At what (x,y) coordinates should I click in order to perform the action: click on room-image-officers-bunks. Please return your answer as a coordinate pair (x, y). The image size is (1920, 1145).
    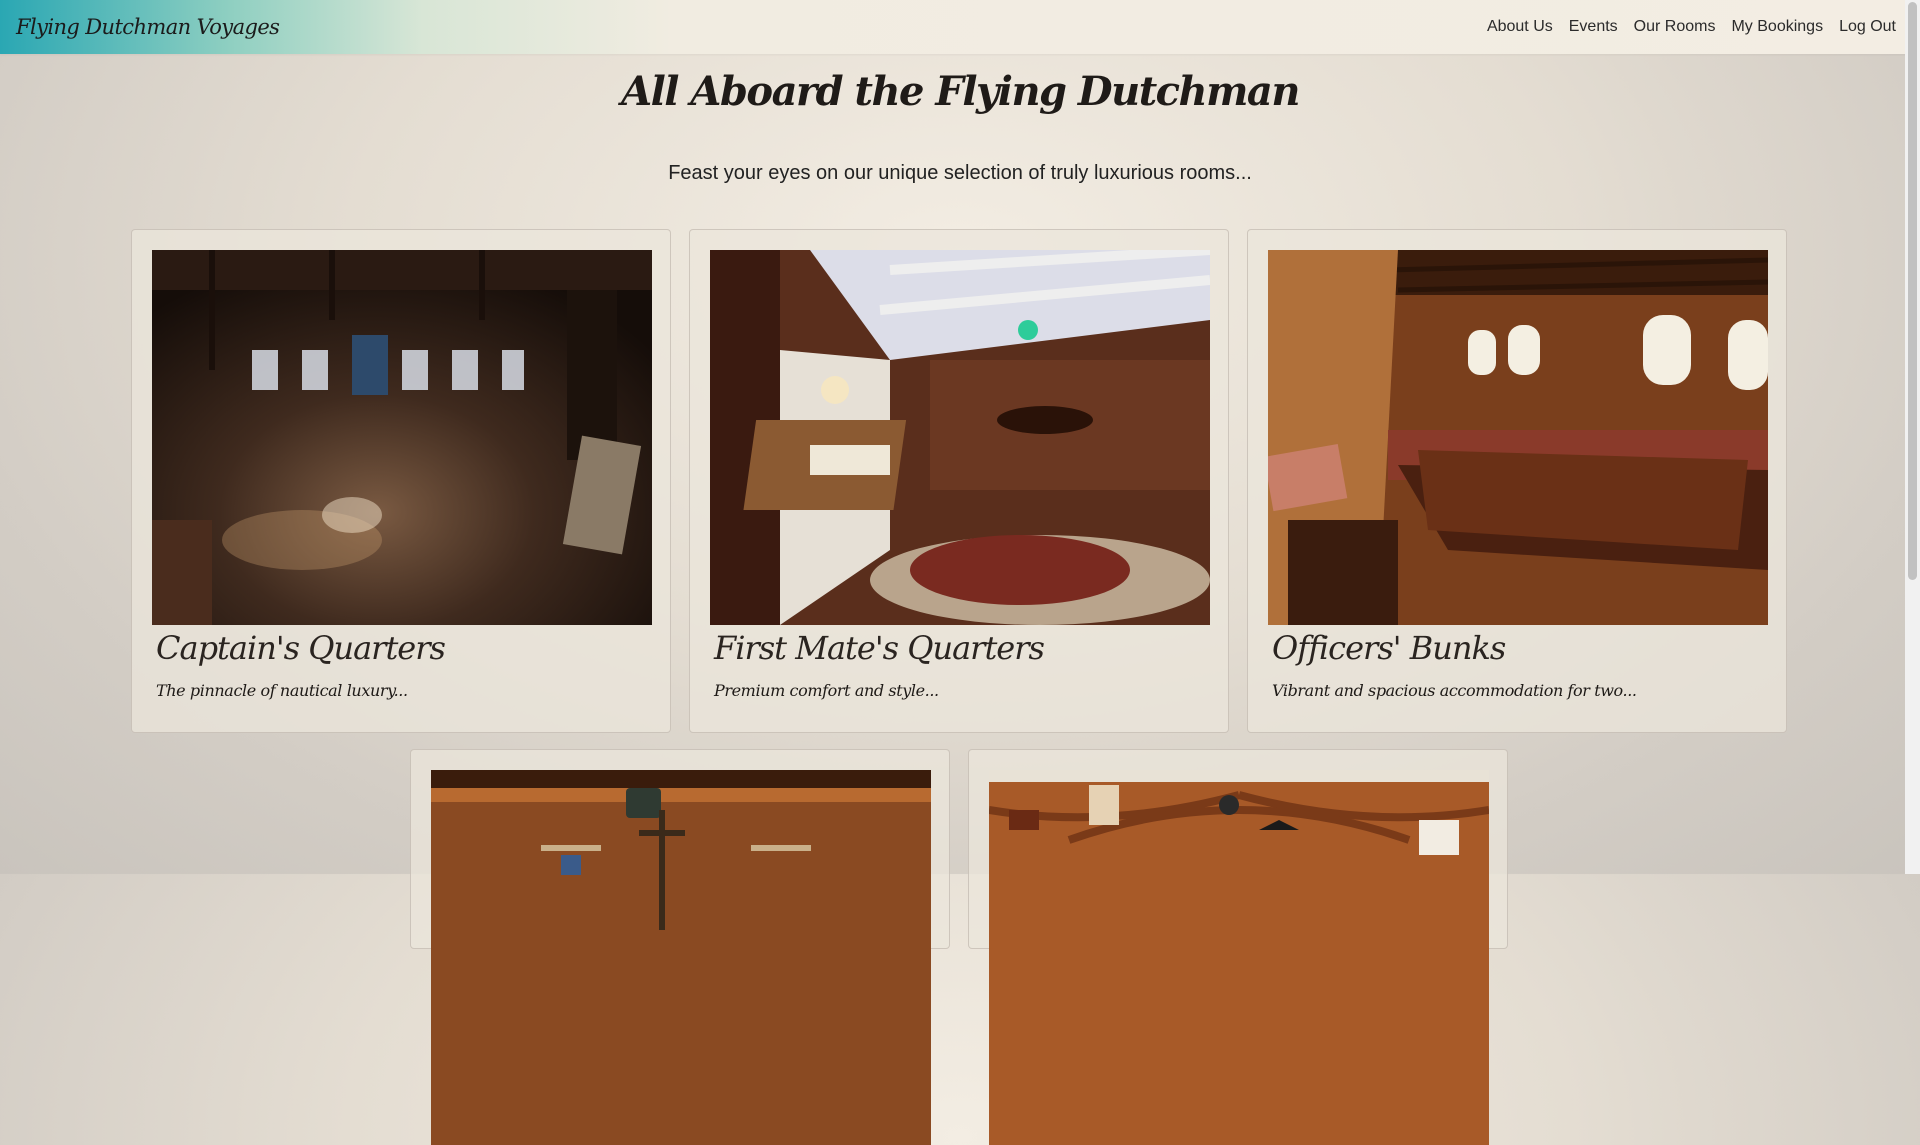
    Looking at the image, I should click on (1518, 437).